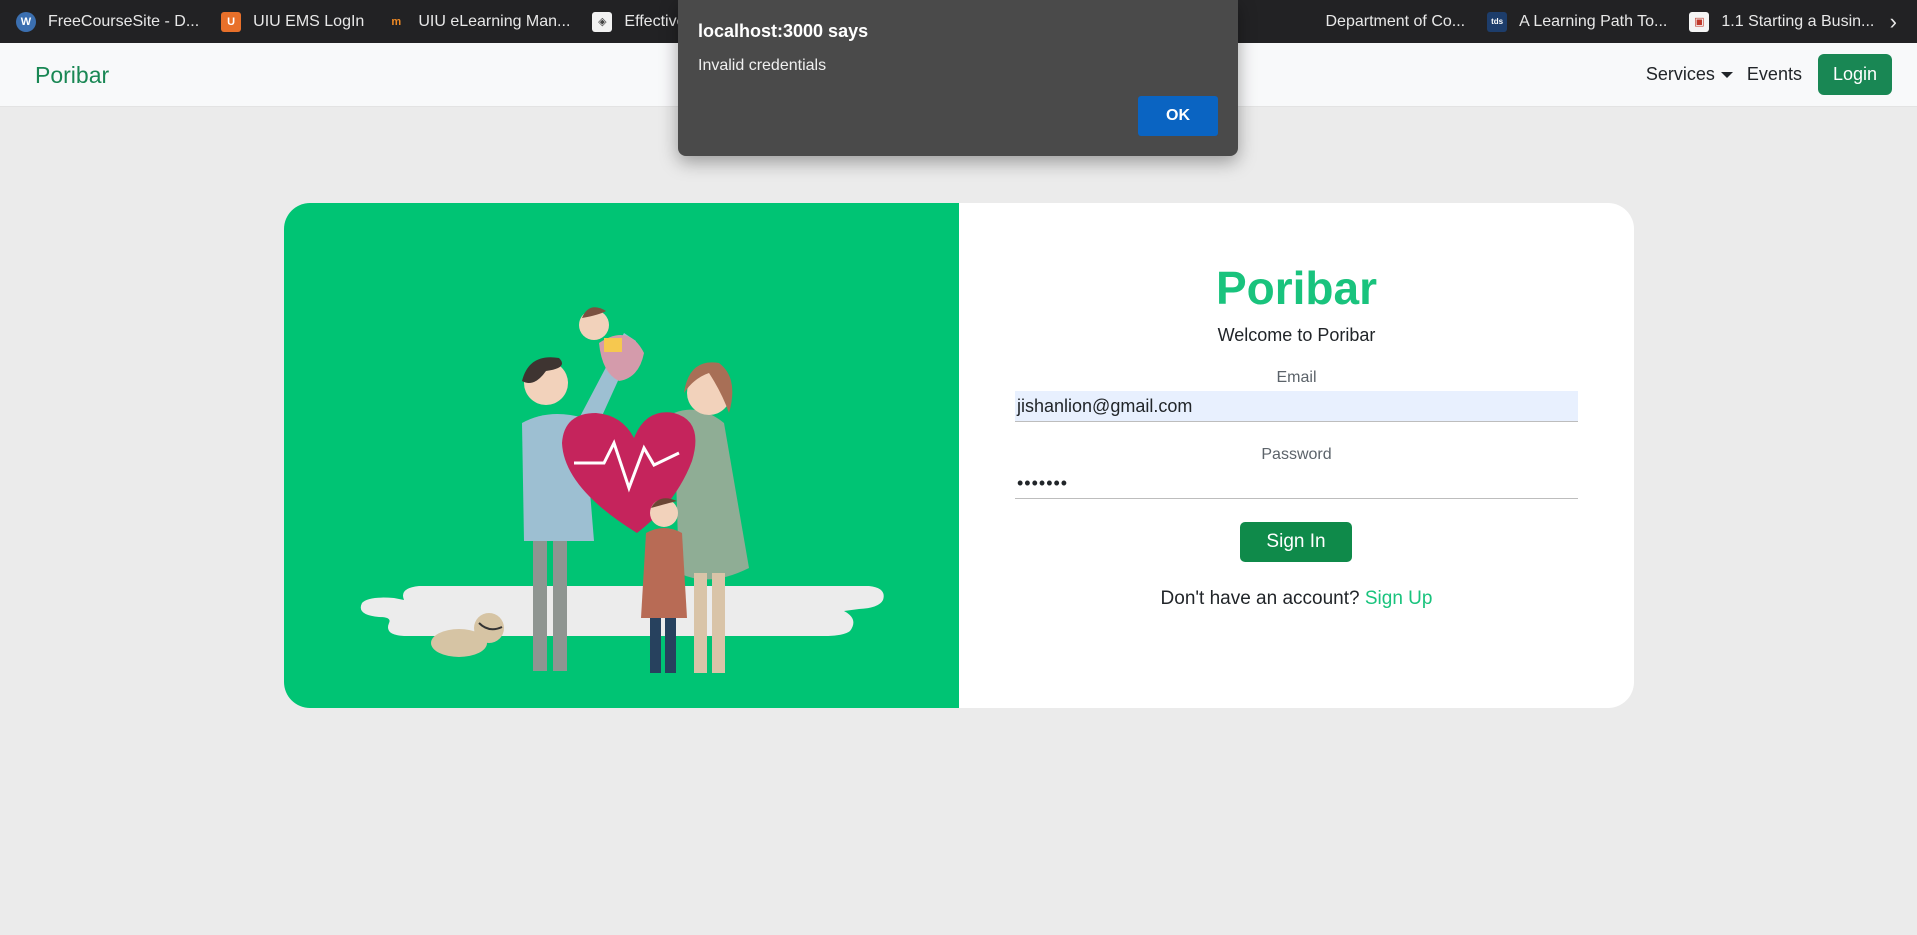 This screenshot has height=935, width=1917. What do you see at coordinates (1296, 542) in the screenshot?
I see `sign-in-button: Sign In` at bounding box center [1296, 542].